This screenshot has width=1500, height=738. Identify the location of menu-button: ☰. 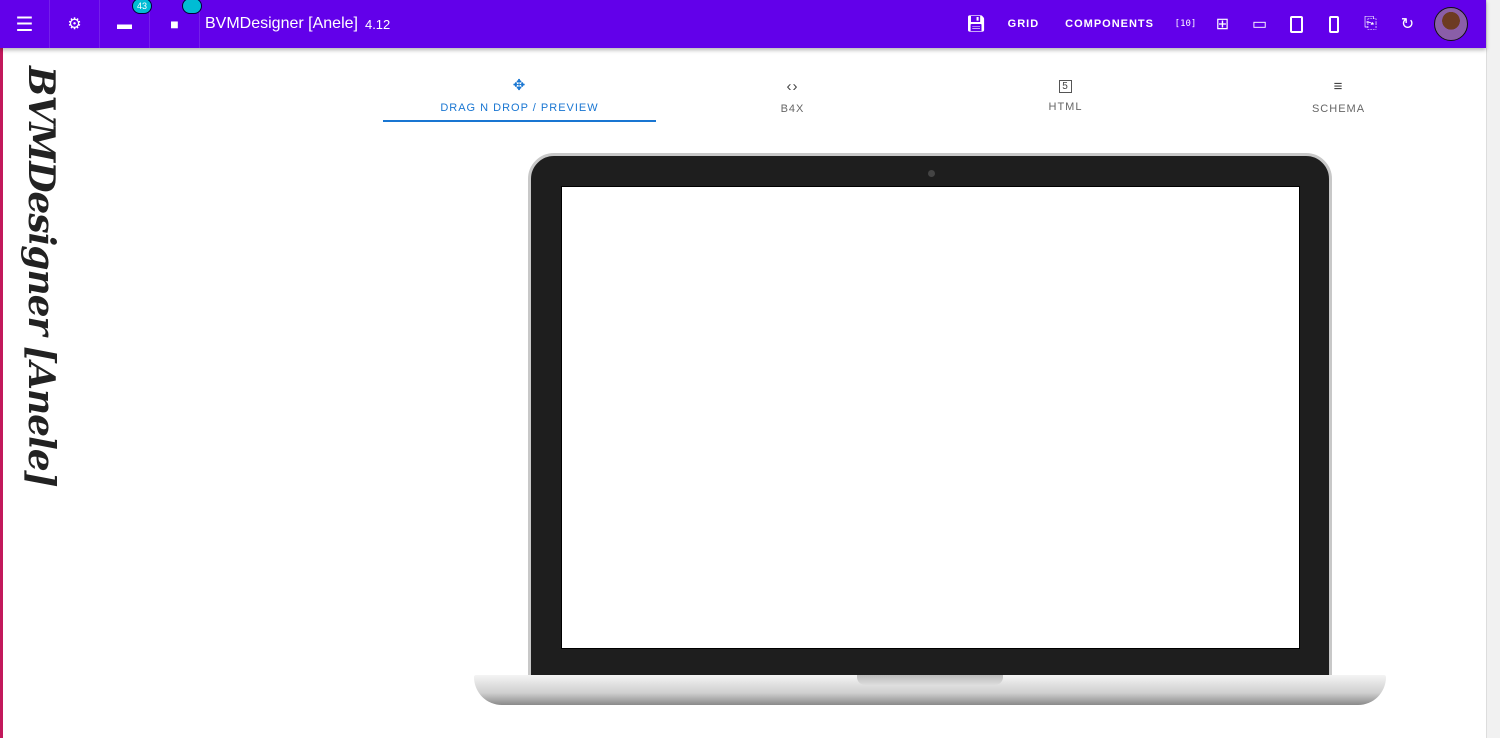
(25, 24).